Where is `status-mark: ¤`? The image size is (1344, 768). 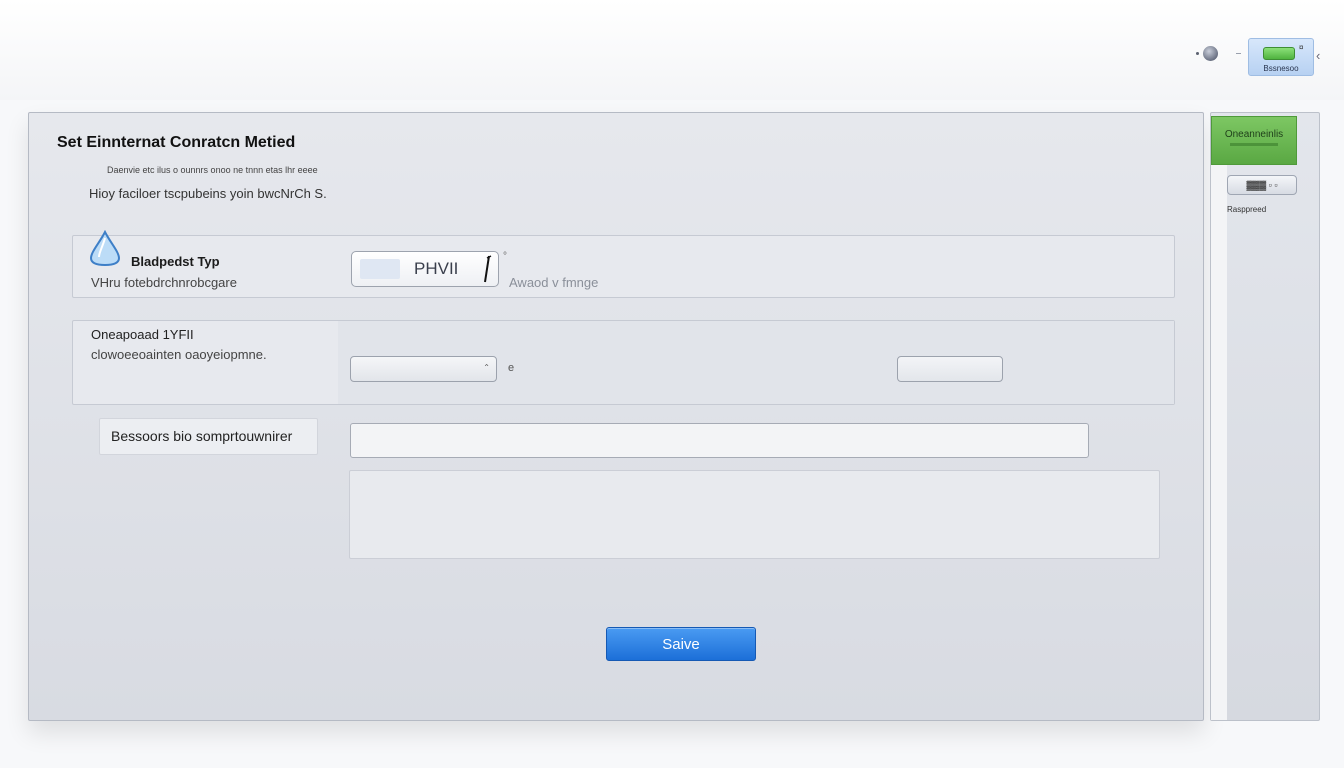 status-mark: ¤ is located at coordinates (1301, 47).